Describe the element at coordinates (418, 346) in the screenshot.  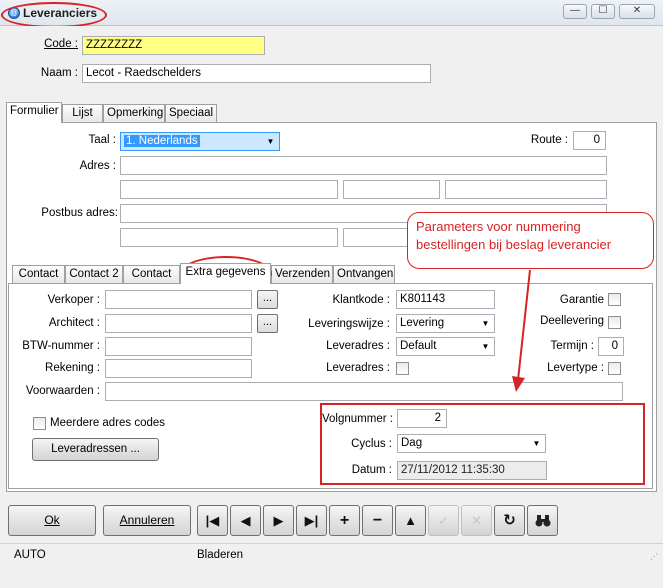
I see `leveradres-value: Default` at that location.